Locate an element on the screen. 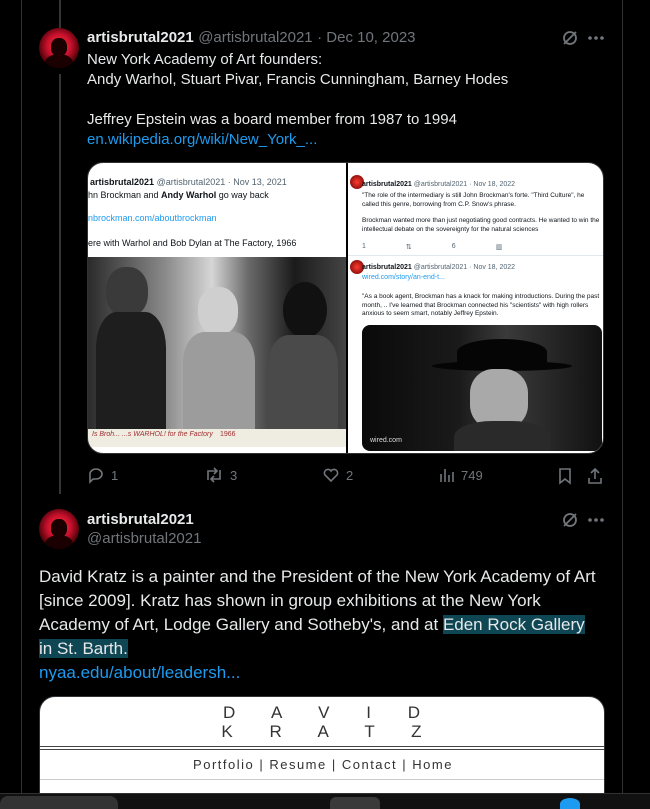  timeline-border-left is located at coordinates (21, 404).